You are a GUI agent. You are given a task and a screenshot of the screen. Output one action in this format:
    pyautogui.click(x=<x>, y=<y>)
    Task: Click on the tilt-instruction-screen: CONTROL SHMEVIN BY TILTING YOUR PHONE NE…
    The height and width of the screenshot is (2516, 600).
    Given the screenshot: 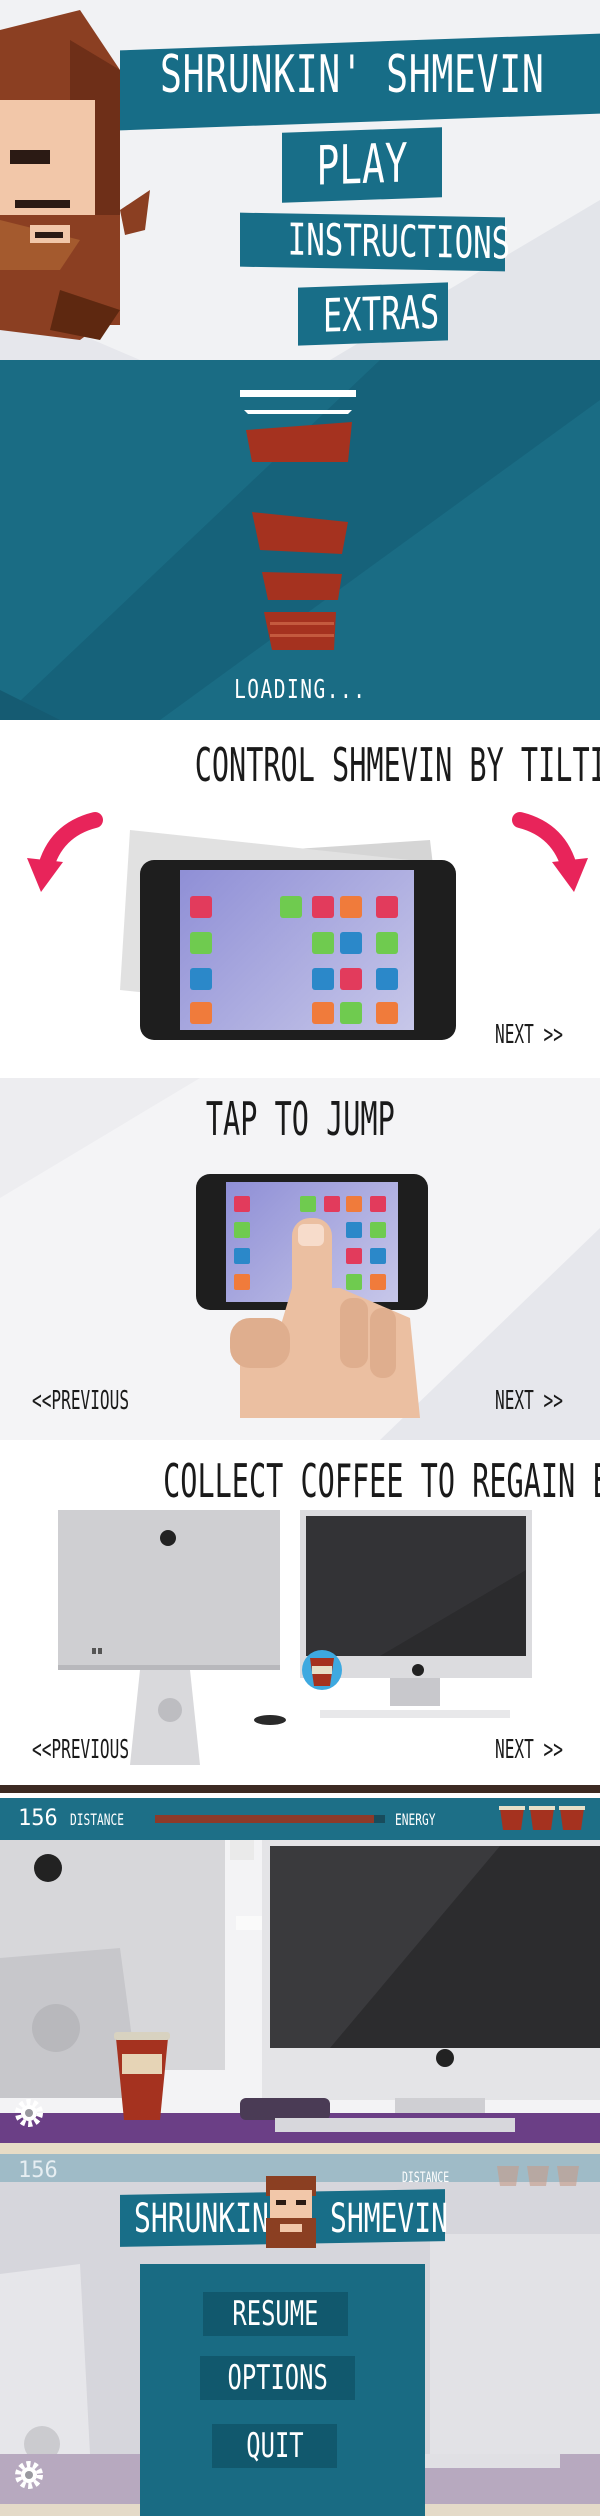 What is the action you would take?
    pyautogui.click(x=300, y=899)
    